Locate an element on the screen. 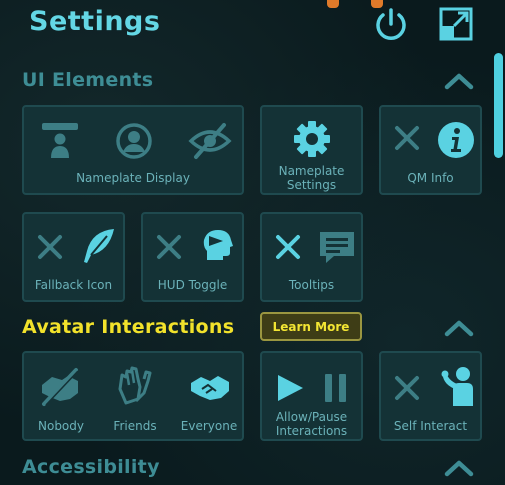 This screenshot has width=505, height=485. power-icon is located at coordinates (391, 24).